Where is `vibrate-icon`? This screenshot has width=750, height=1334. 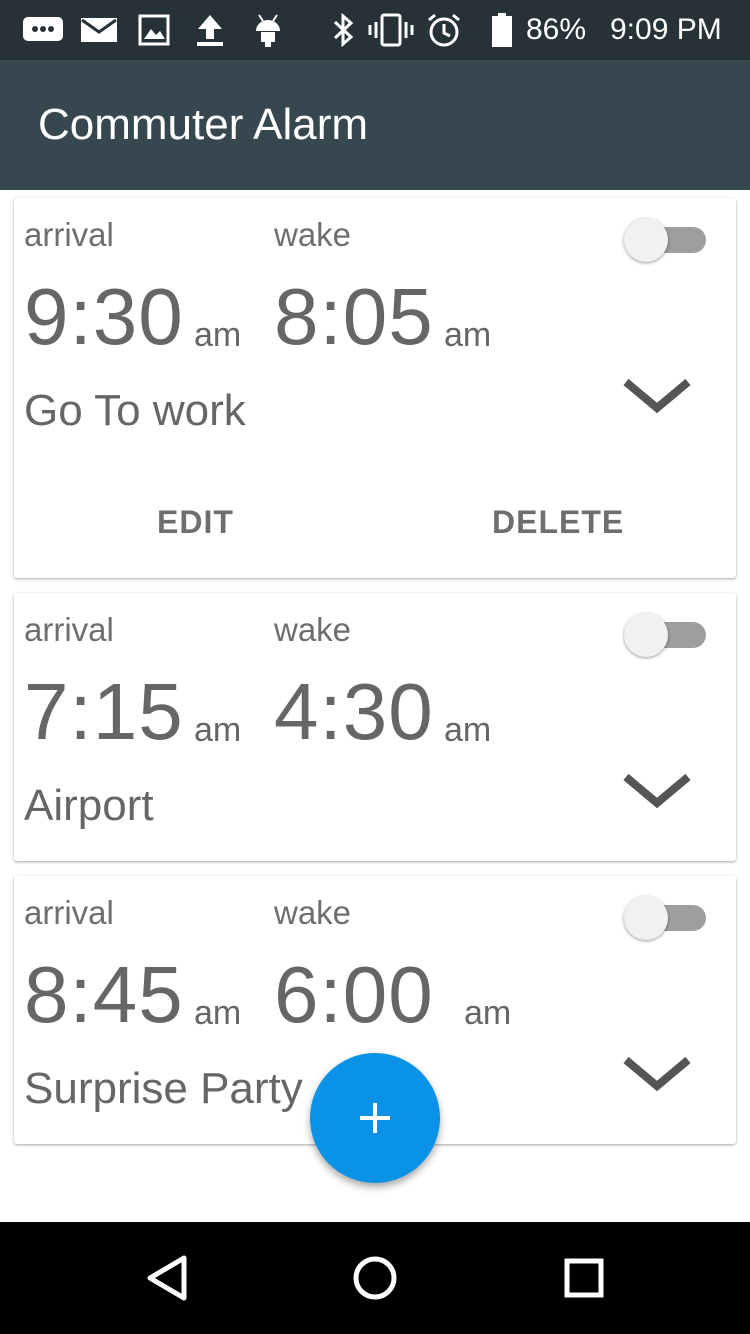 vibrate-icon is located at coordinates (391, 30).